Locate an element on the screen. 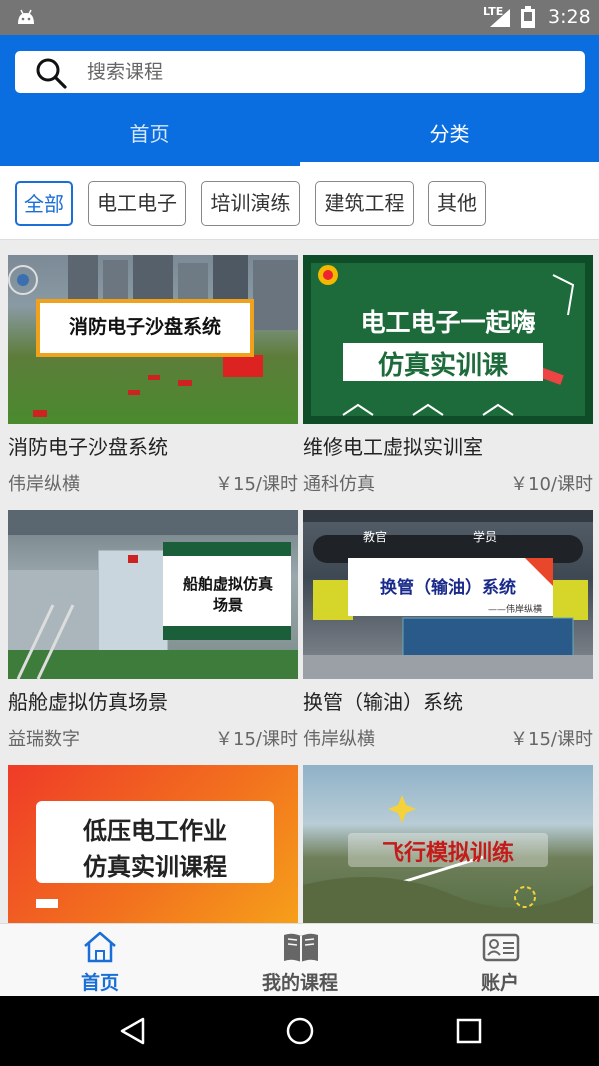 Image resolution: width=599 pixels, height=1066 pixels. battery-icon is located at coordinates (528, 17).